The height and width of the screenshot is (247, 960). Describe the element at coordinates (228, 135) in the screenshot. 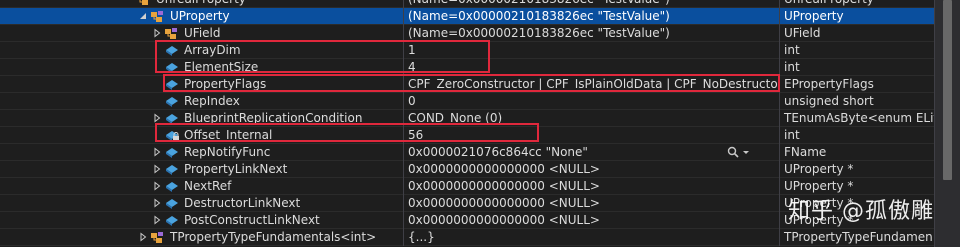

I see `variable-name: Offset_Internal` at that location.